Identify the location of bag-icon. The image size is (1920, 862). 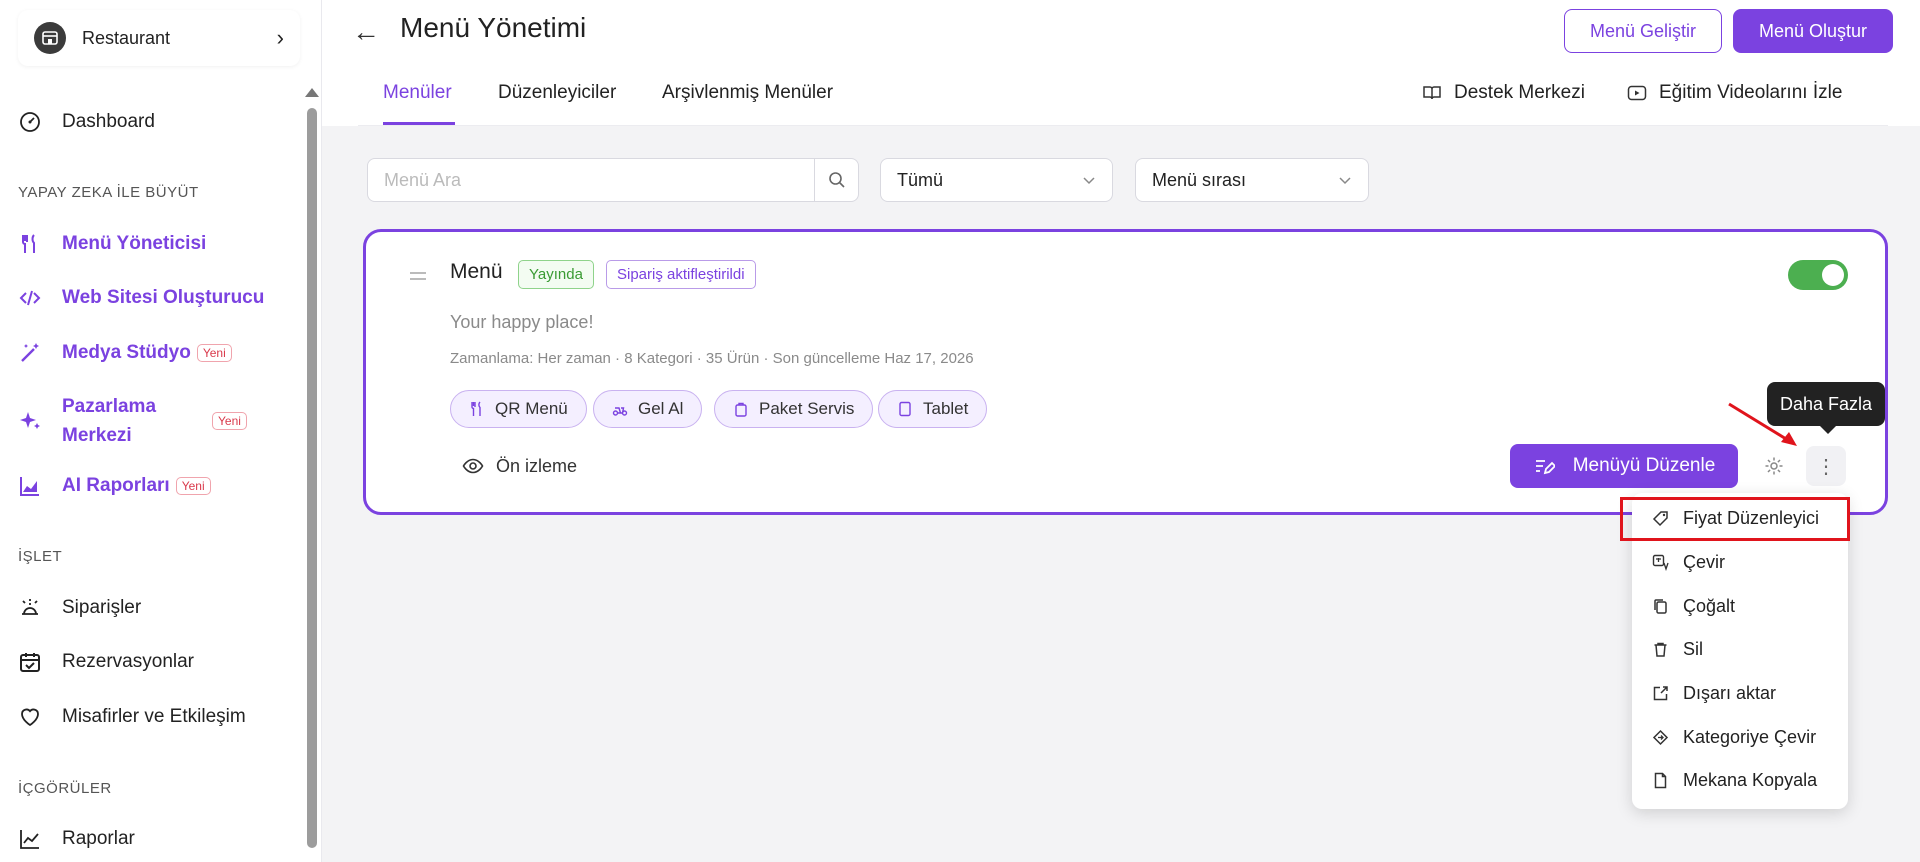
(741, 409).